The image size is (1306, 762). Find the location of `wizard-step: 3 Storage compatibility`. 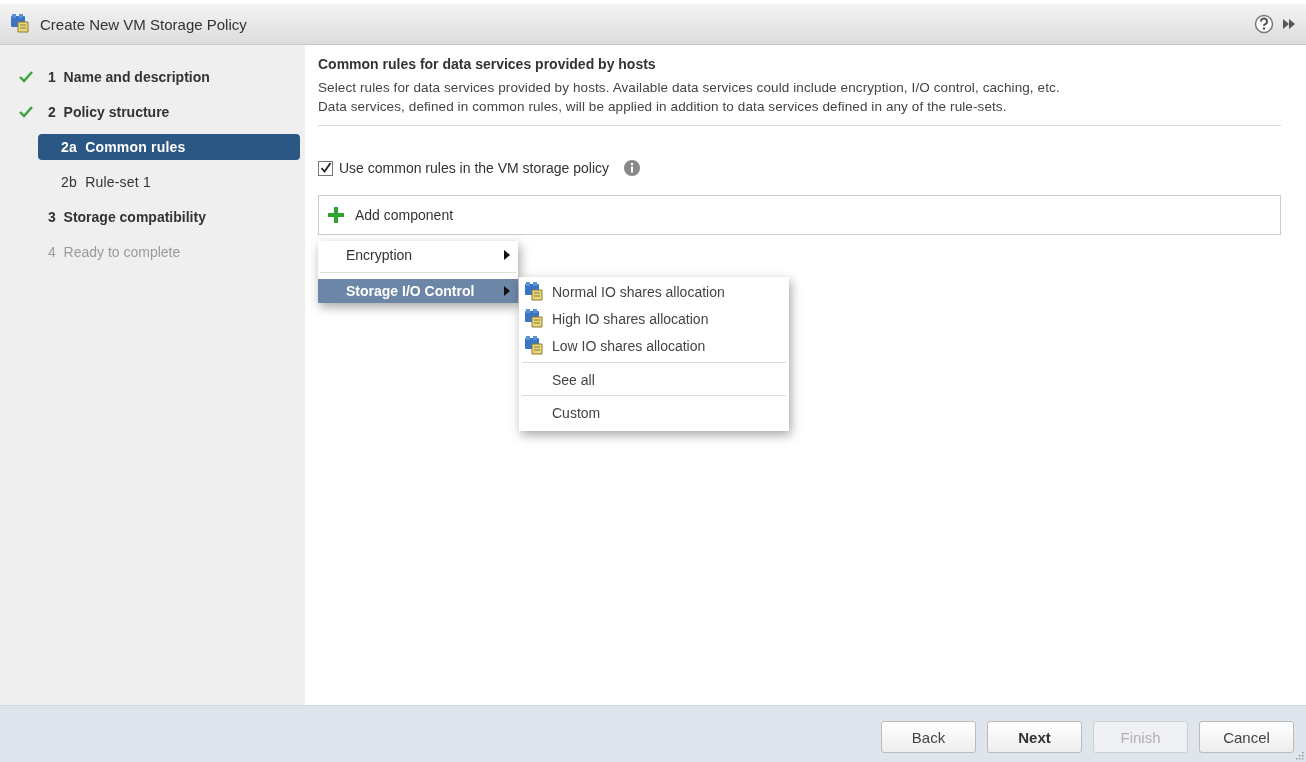

wizard-step: 3 Storage compatibility is located at coordinates (132, 216).